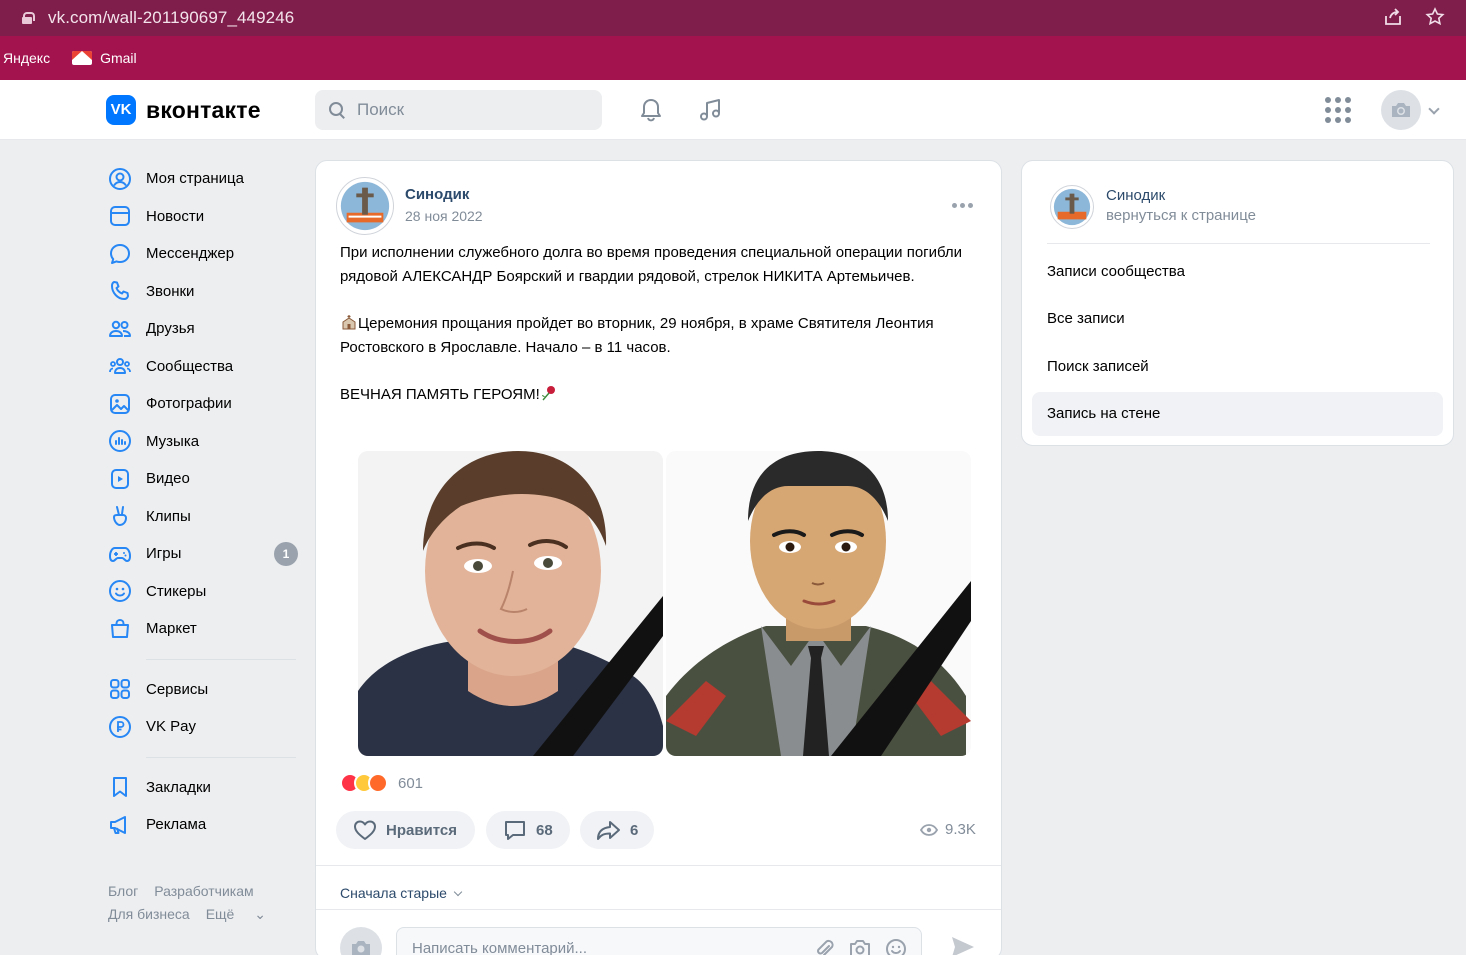 The height and width of the screenshot is (955, 1466). Describe the element at coordinates (337, 110) in the screenshot. I see `search-icon` at that location.